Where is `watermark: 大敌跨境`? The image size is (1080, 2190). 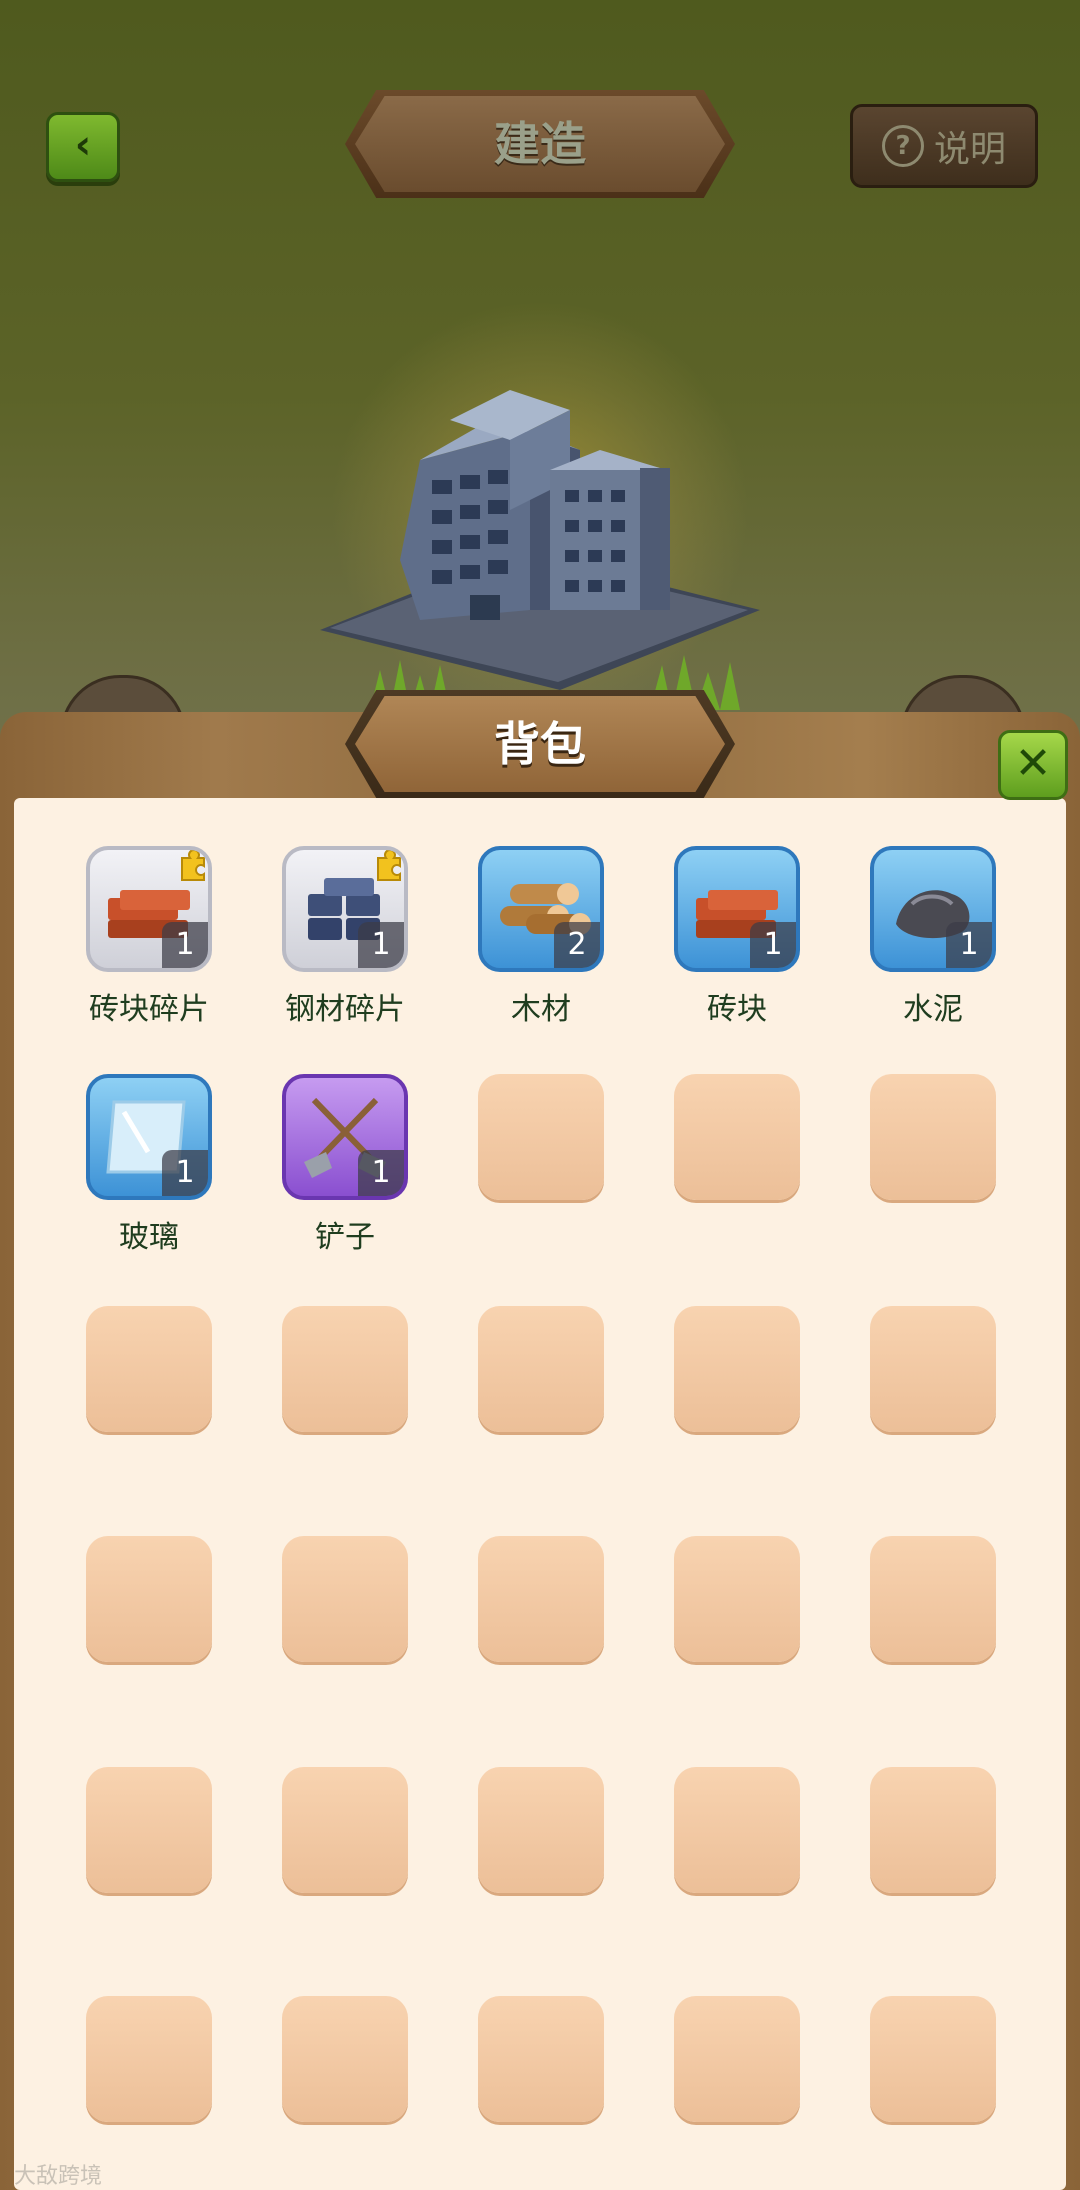 watermark: 大敌跨境 is located at coordinates (58, 2176).